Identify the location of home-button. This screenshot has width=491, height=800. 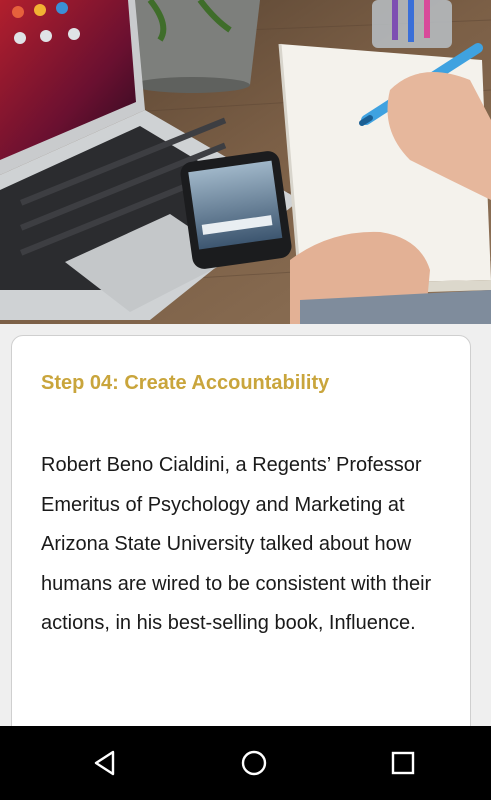
(254, 763).